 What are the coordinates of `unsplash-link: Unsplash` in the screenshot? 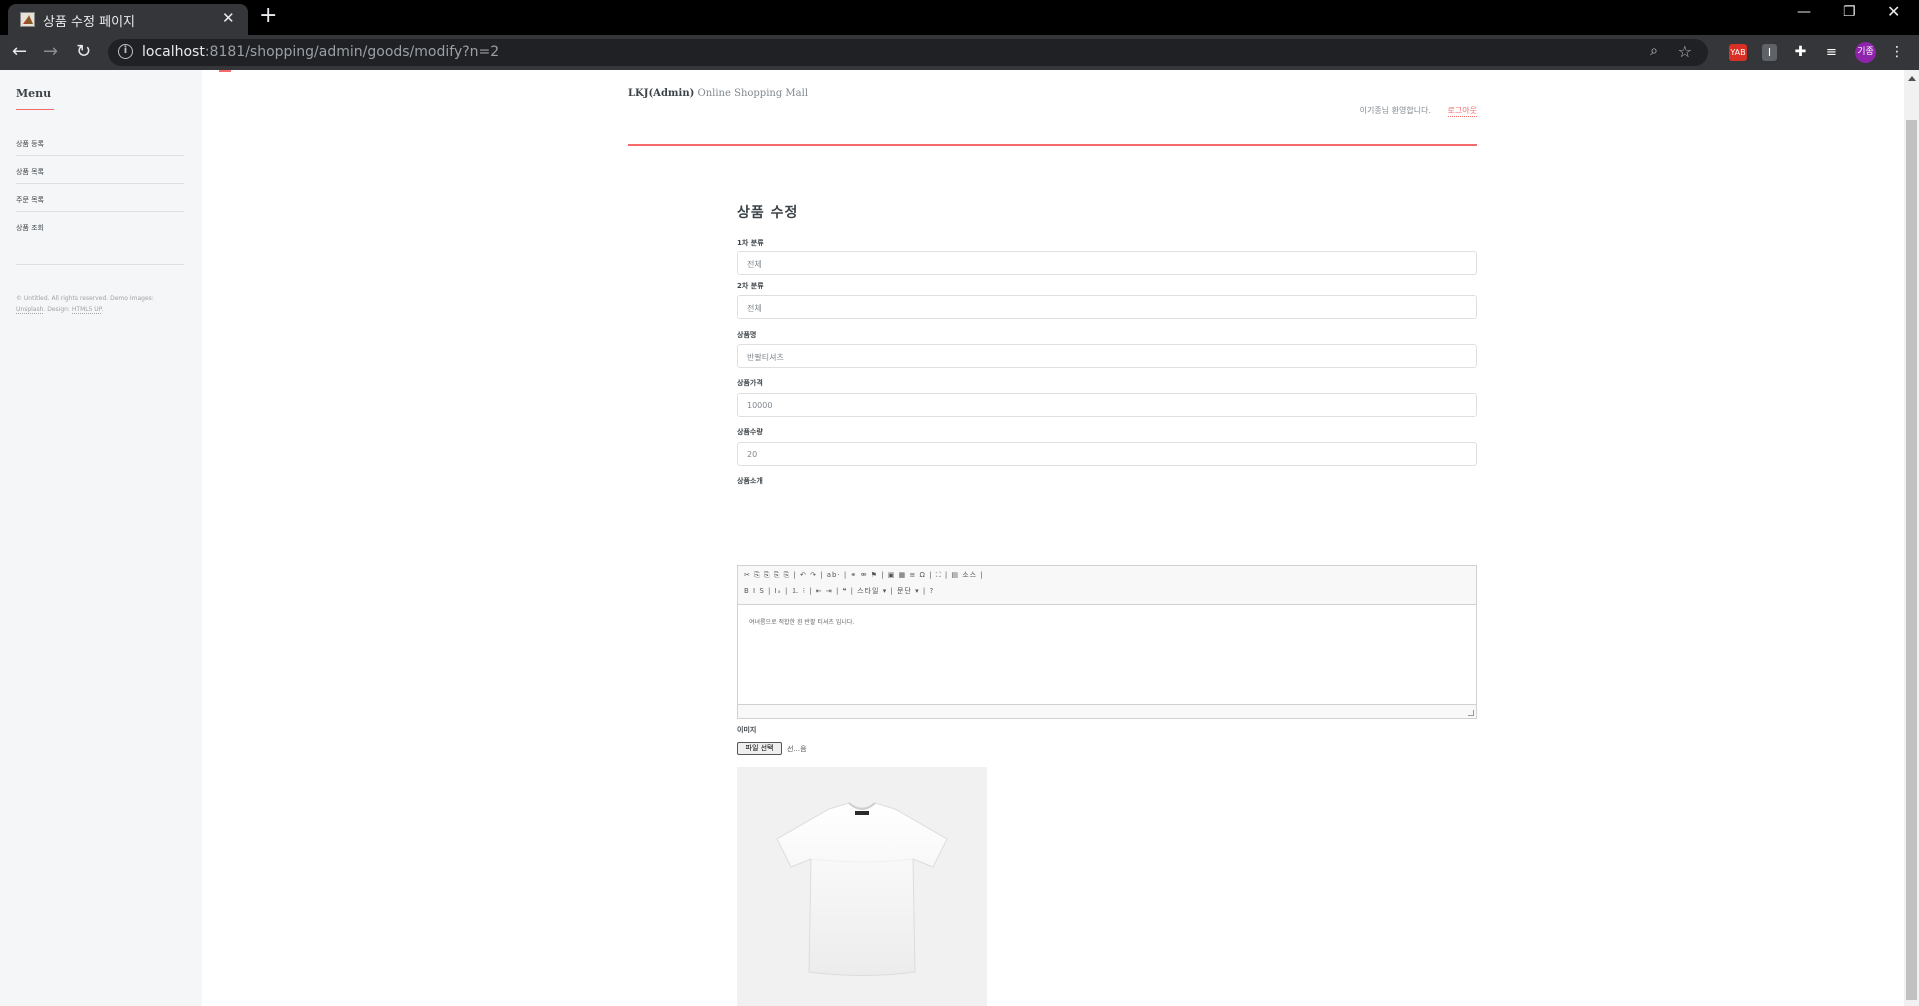 It's located at (30, 310).